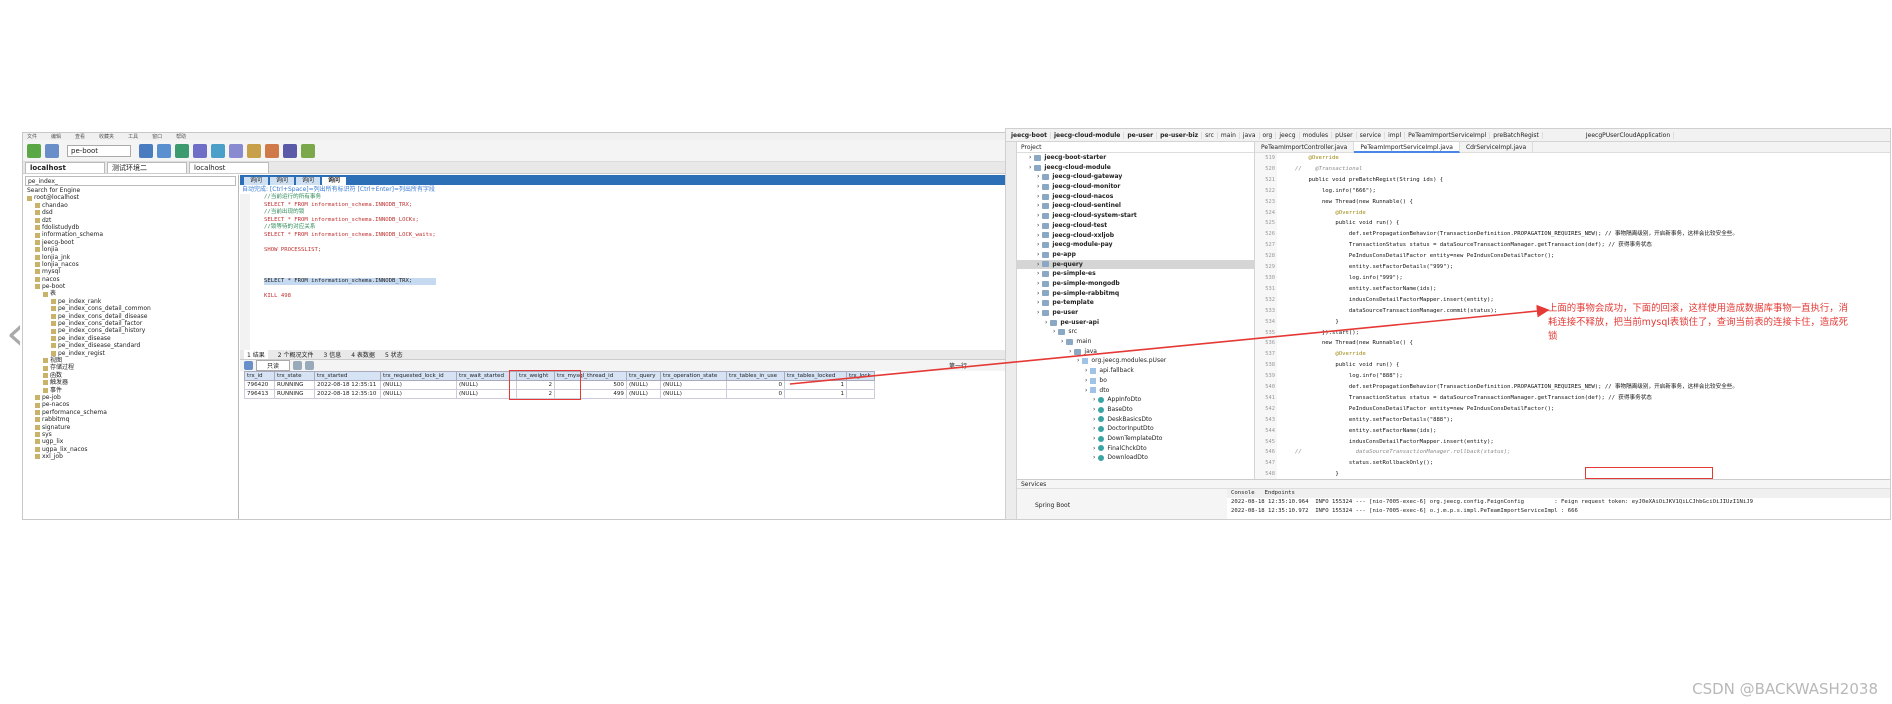 The width and height of the screenshot is (1892, 704). I want to click on watermark: CSDN @BACKWASH2038, so click(1785, 689).